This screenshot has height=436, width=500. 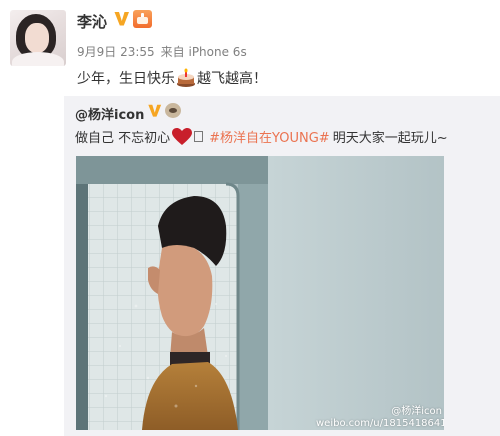 What do you see at coordinates (232, 79) in the screenshot?
I see `post-text-after: 越飞越高！` at bounding box center [232, 79].